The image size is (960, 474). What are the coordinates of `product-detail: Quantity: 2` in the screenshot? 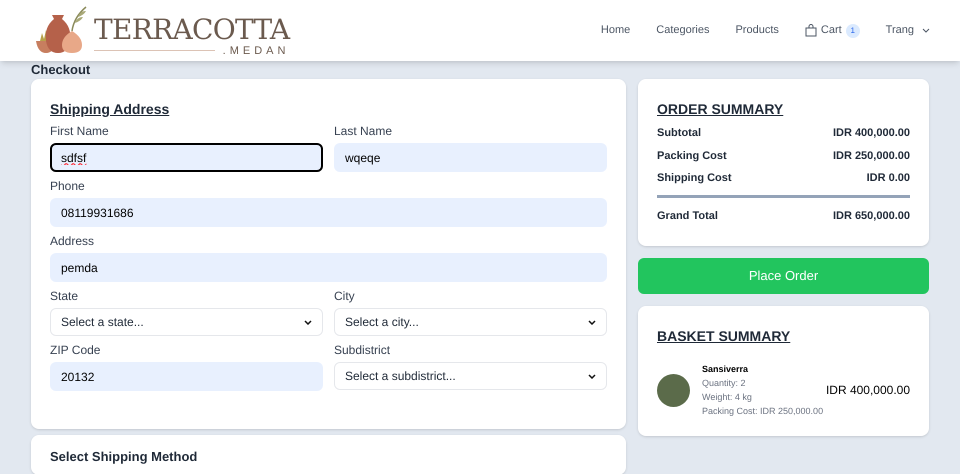 It's located at (724, 383).